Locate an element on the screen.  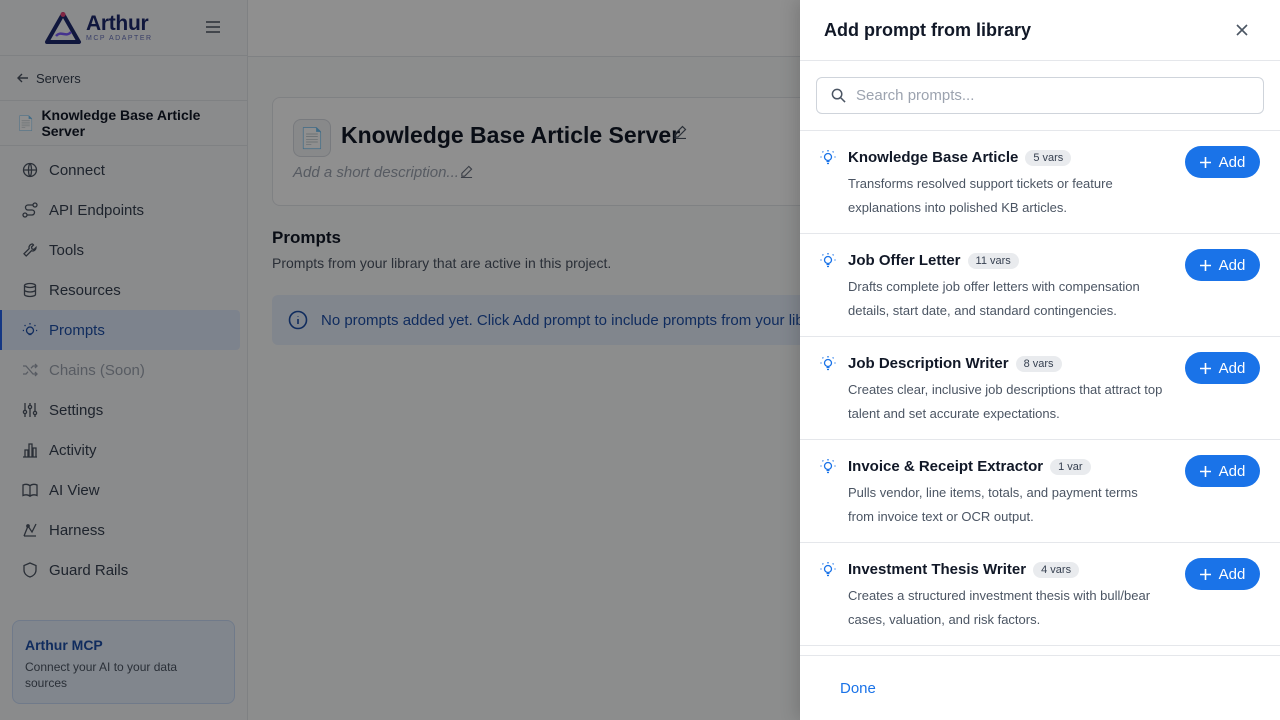
close-icon is located at coordinates (1242, 30).